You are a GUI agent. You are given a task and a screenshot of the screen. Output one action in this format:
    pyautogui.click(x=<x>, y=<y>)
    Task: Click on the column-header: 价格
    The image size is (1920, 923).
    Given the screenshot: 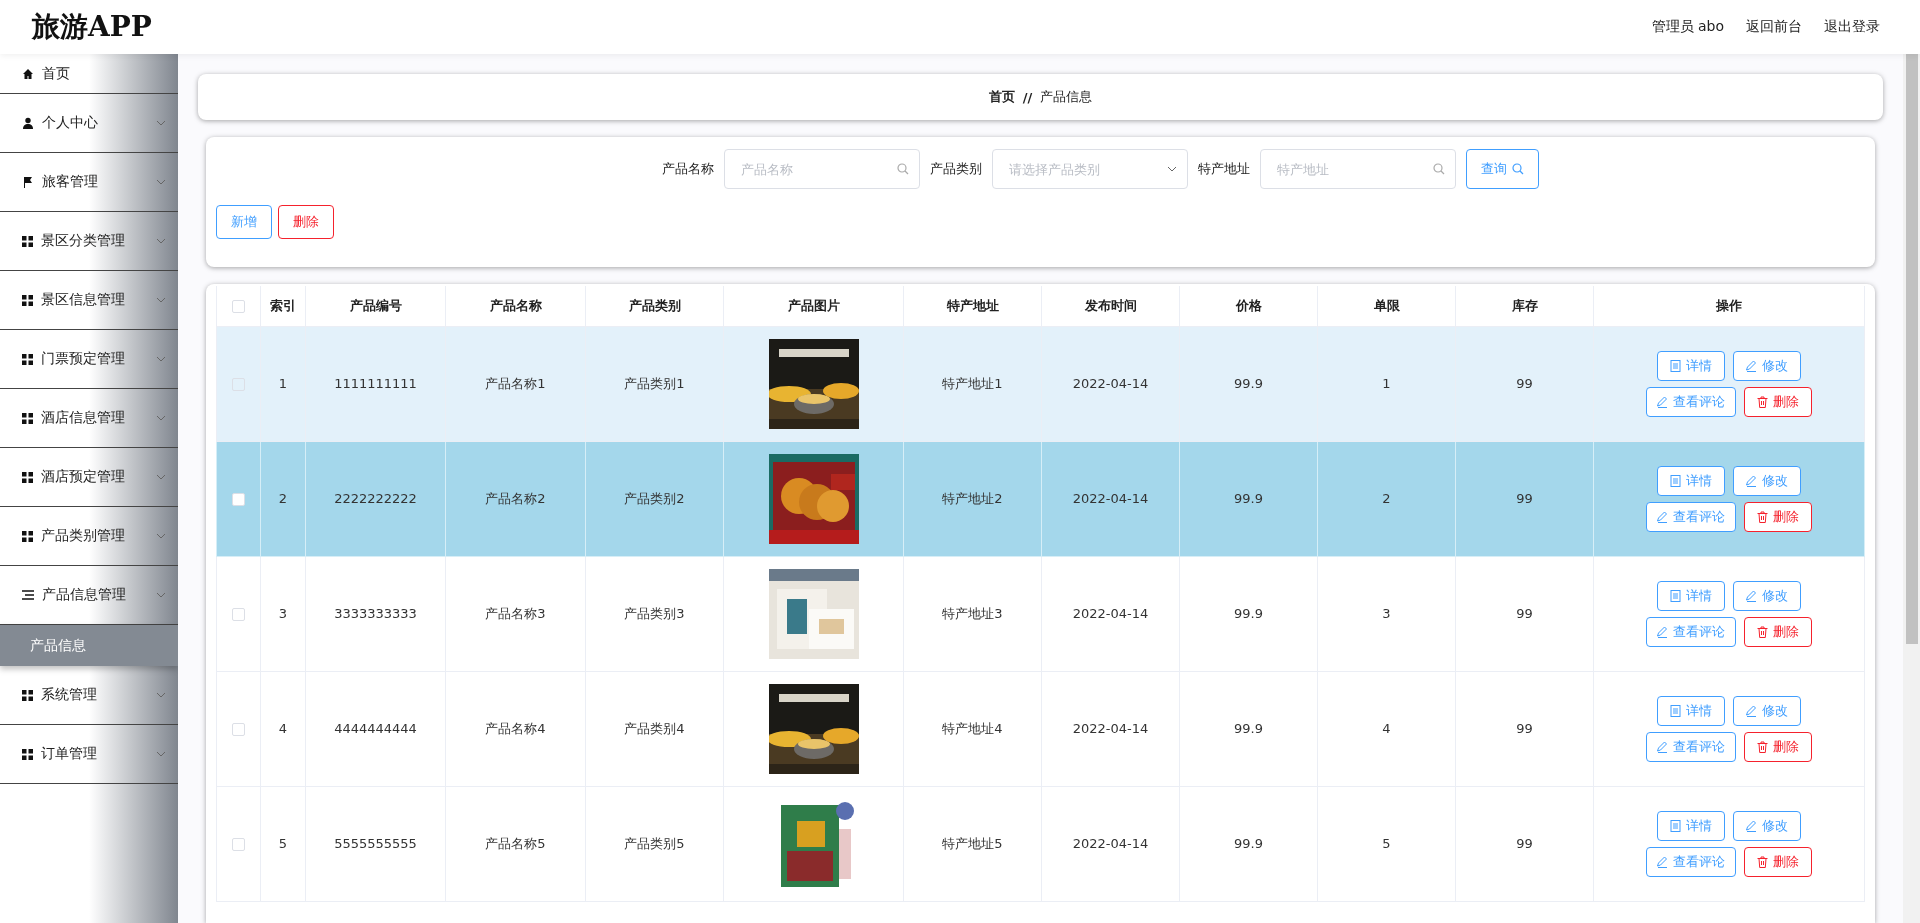 What is the action you would take?
    pyautogui.click(x=1248, y=305)
    